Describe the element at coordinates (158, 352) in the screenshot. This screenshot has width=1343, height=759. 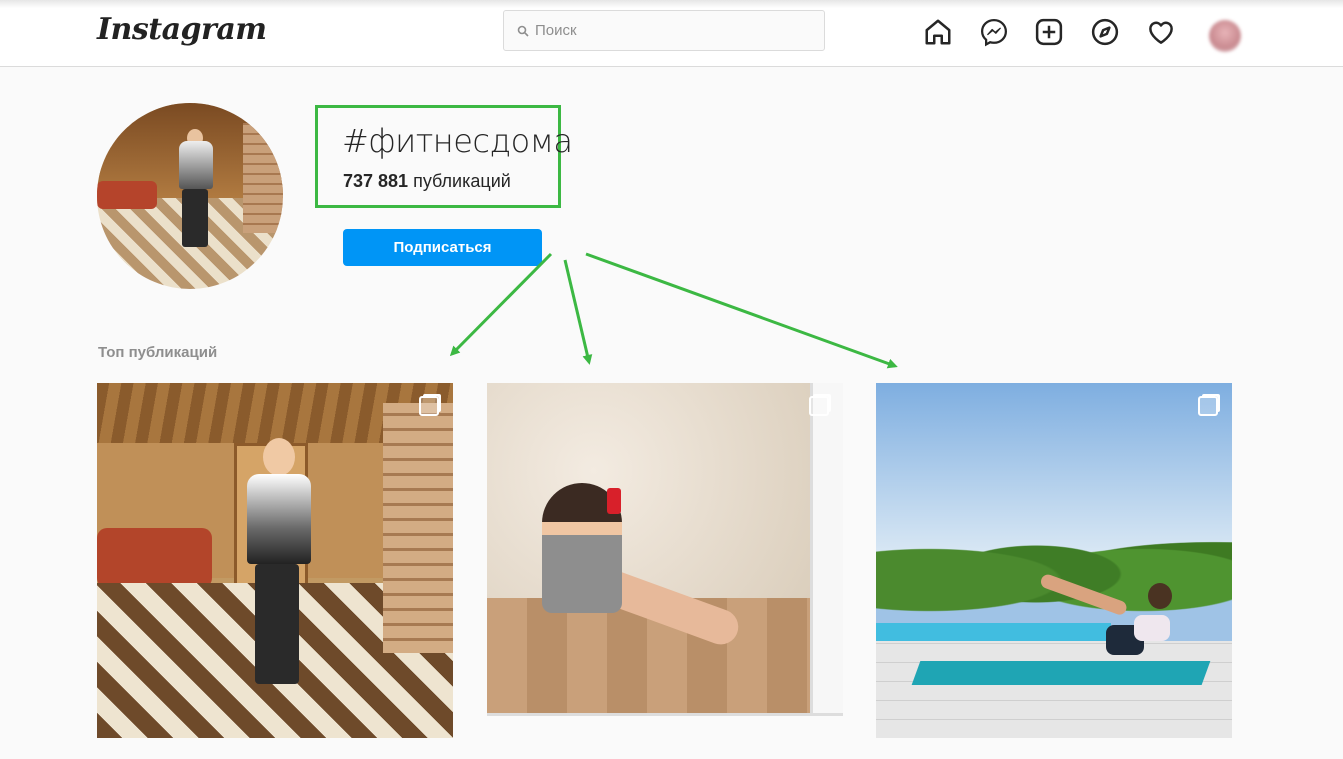
I see `top-posts-heading: Топ публикаций` at that location.